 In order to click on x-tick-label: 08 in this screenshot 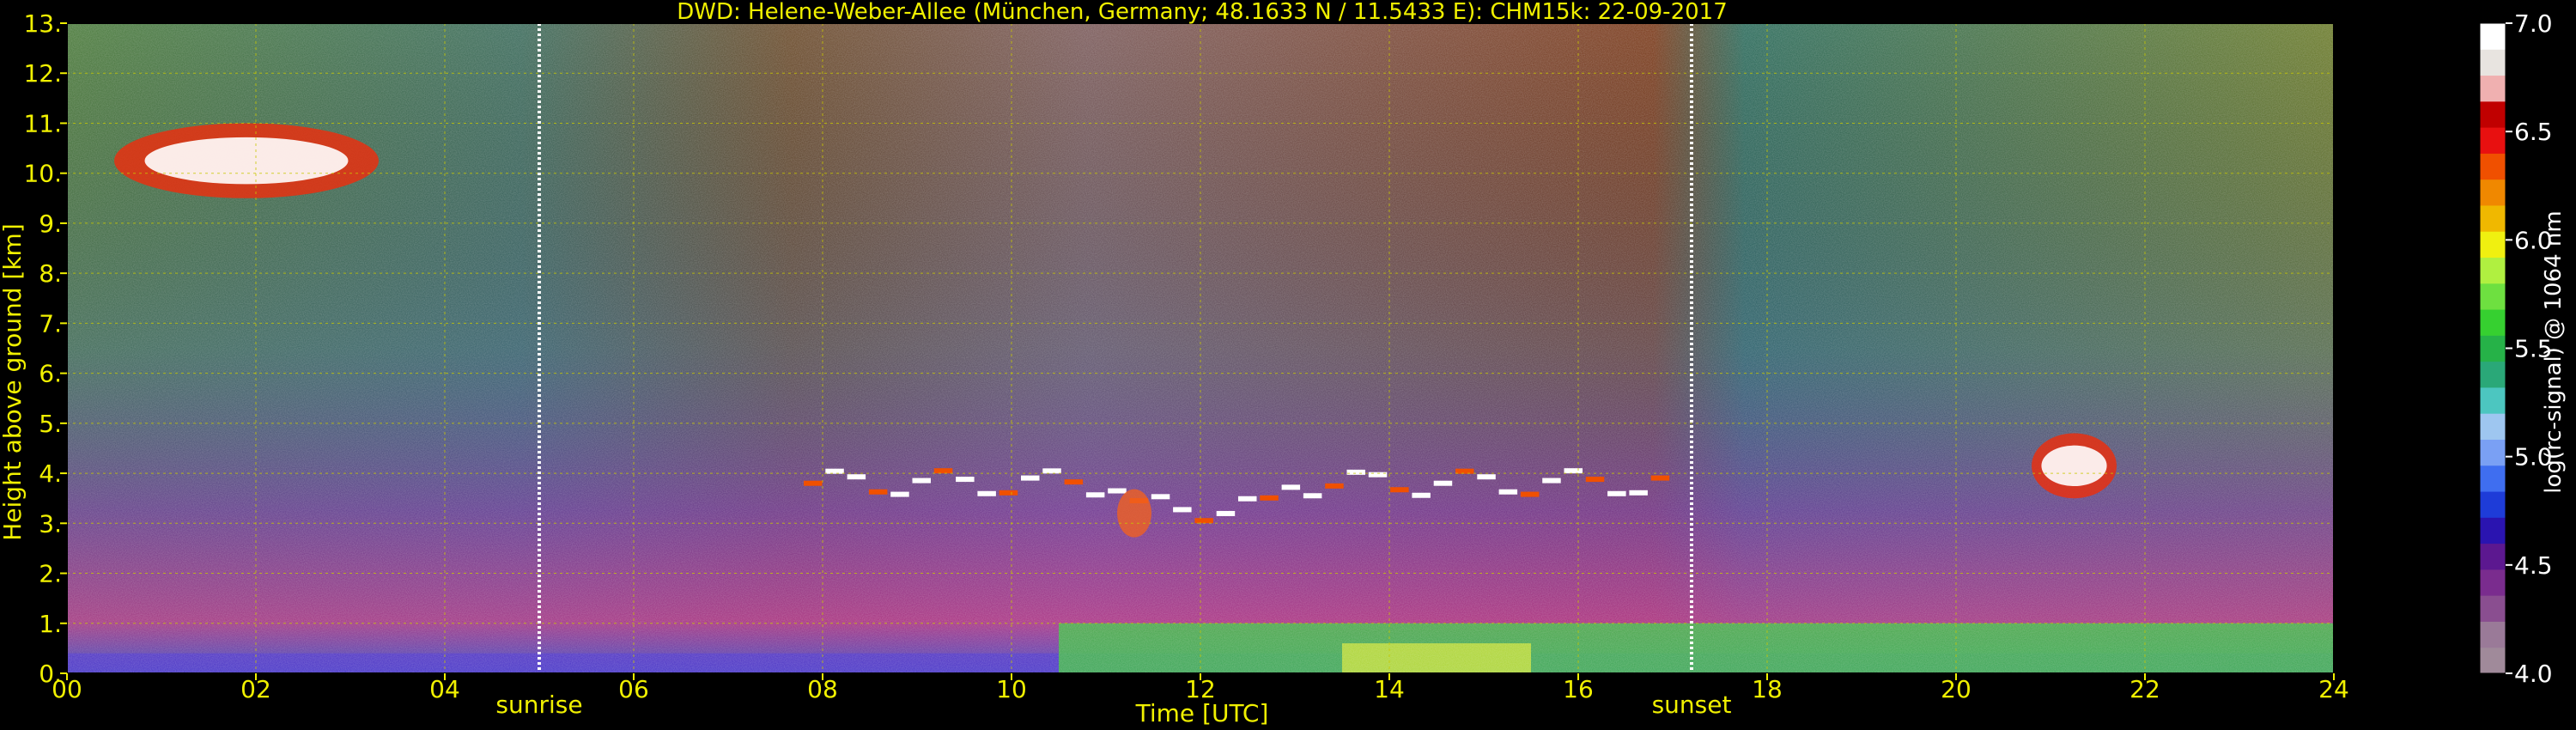, I will do `click(823, 689)`.